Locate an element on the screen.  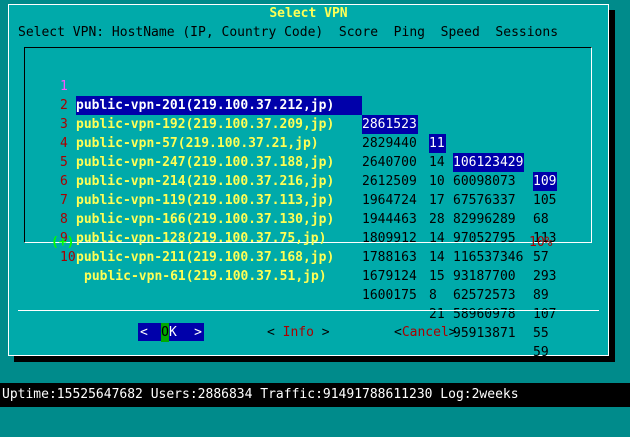
cancel-button: <Cancel> is located at coordinates (425, 332).